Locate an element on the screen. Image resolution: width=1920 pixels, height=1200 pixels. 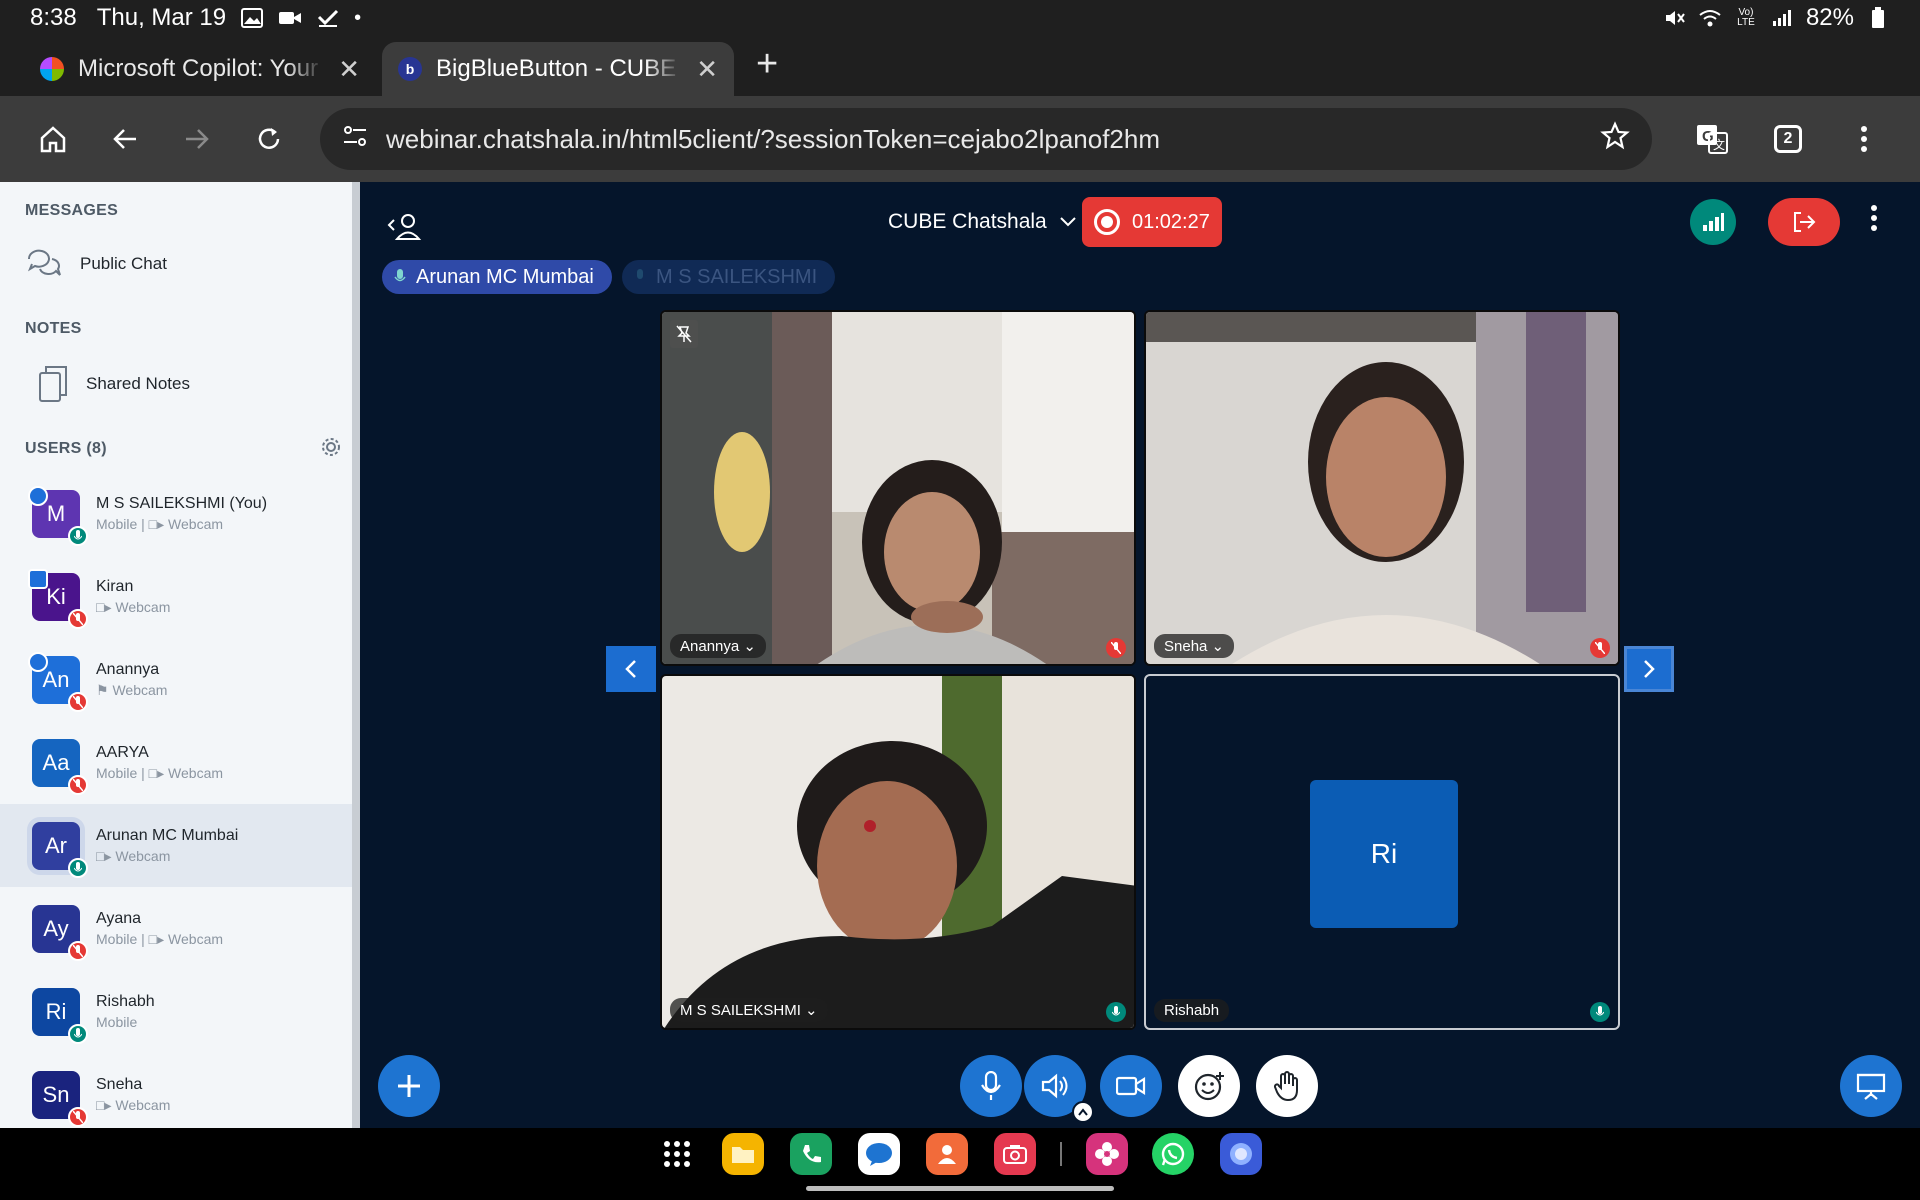
talking-indicator: Arunan MC Mumbai is located at coordinates (497, 277).